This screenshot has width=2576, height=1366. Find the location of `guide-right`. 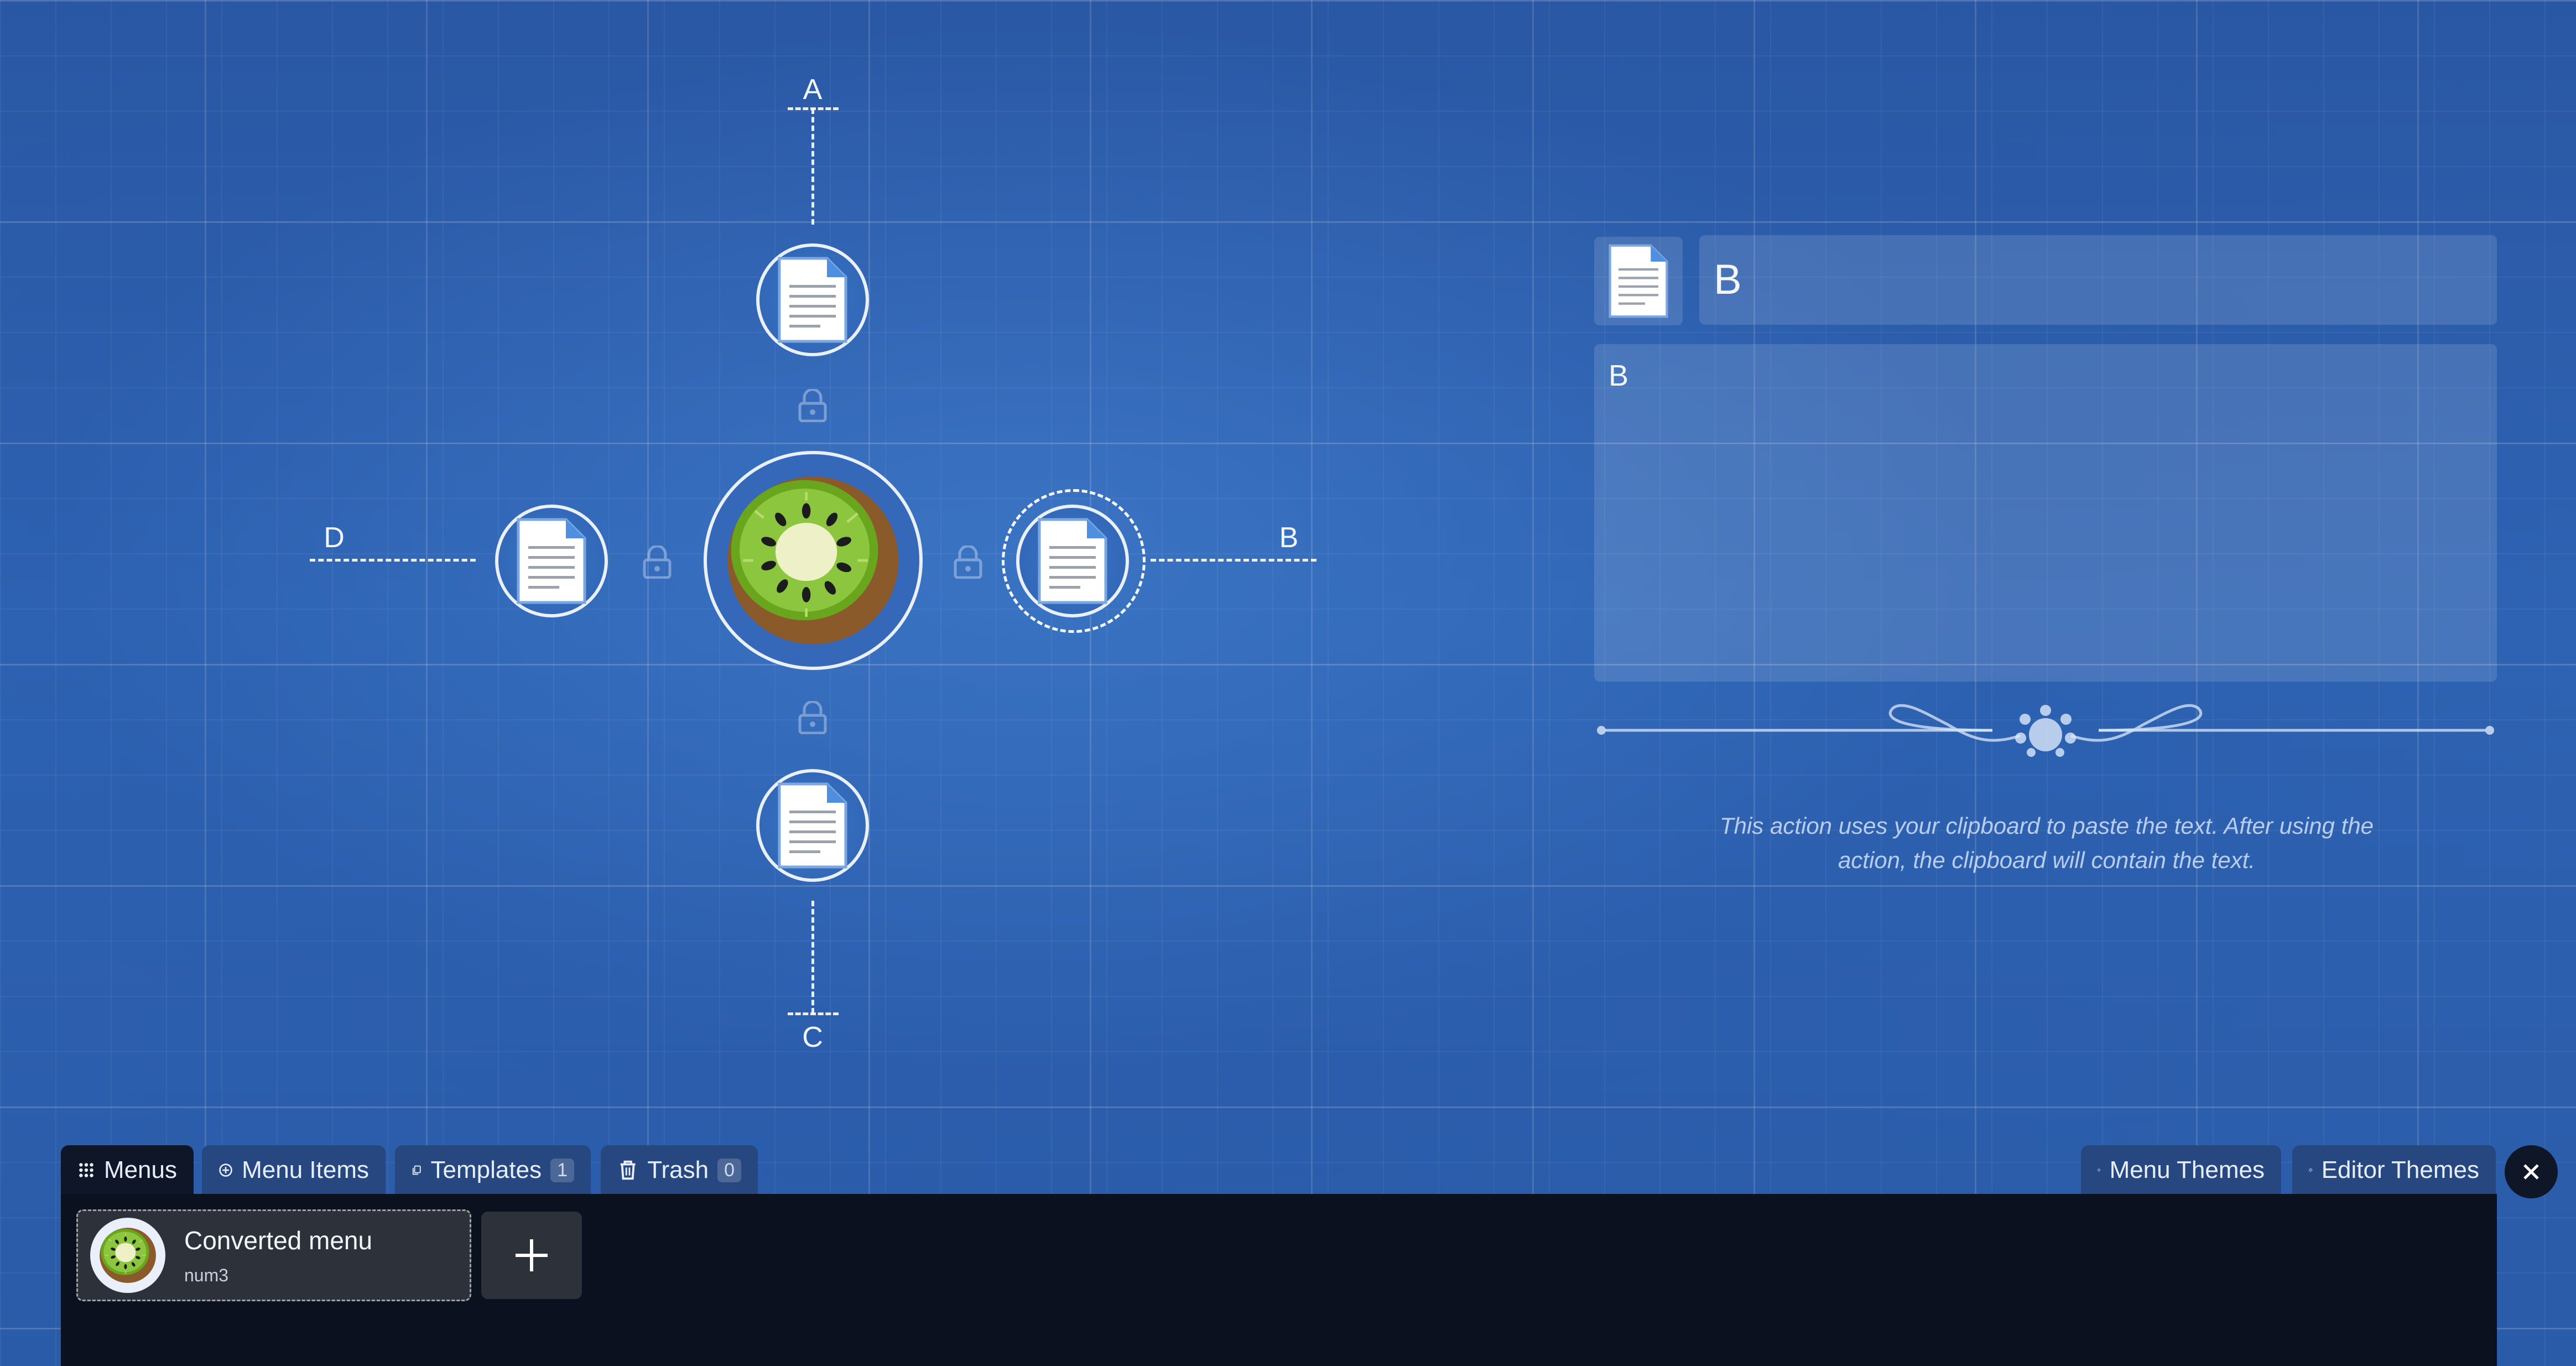

guide-right is located at coordinates (1233, 560).